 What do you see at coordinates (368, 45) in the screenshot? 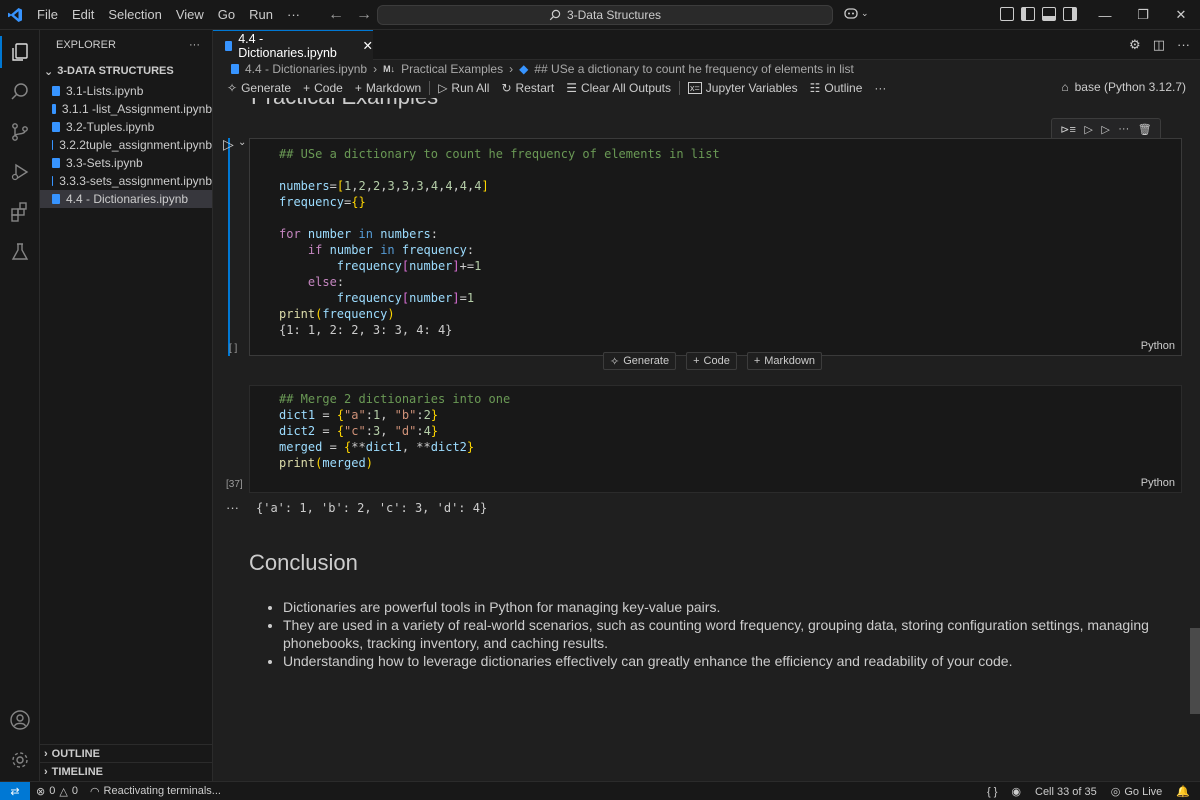
I see `close-tab-icon: ✕` at bounding box center [368, 45].